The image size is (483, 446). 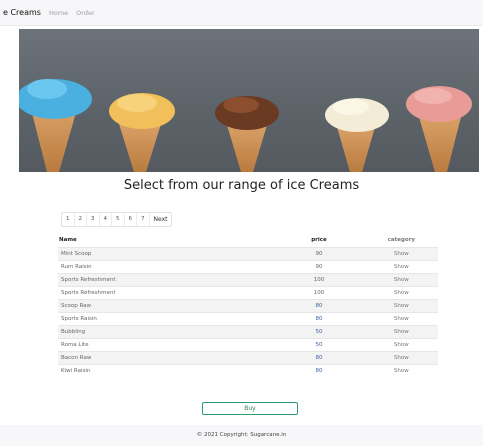 What do you see at coordinates (241, 435) in the screenshot?
I see `footer-copyright: © 2021 Copyright: Sugarcane.in` at bounding box center [241, 435].